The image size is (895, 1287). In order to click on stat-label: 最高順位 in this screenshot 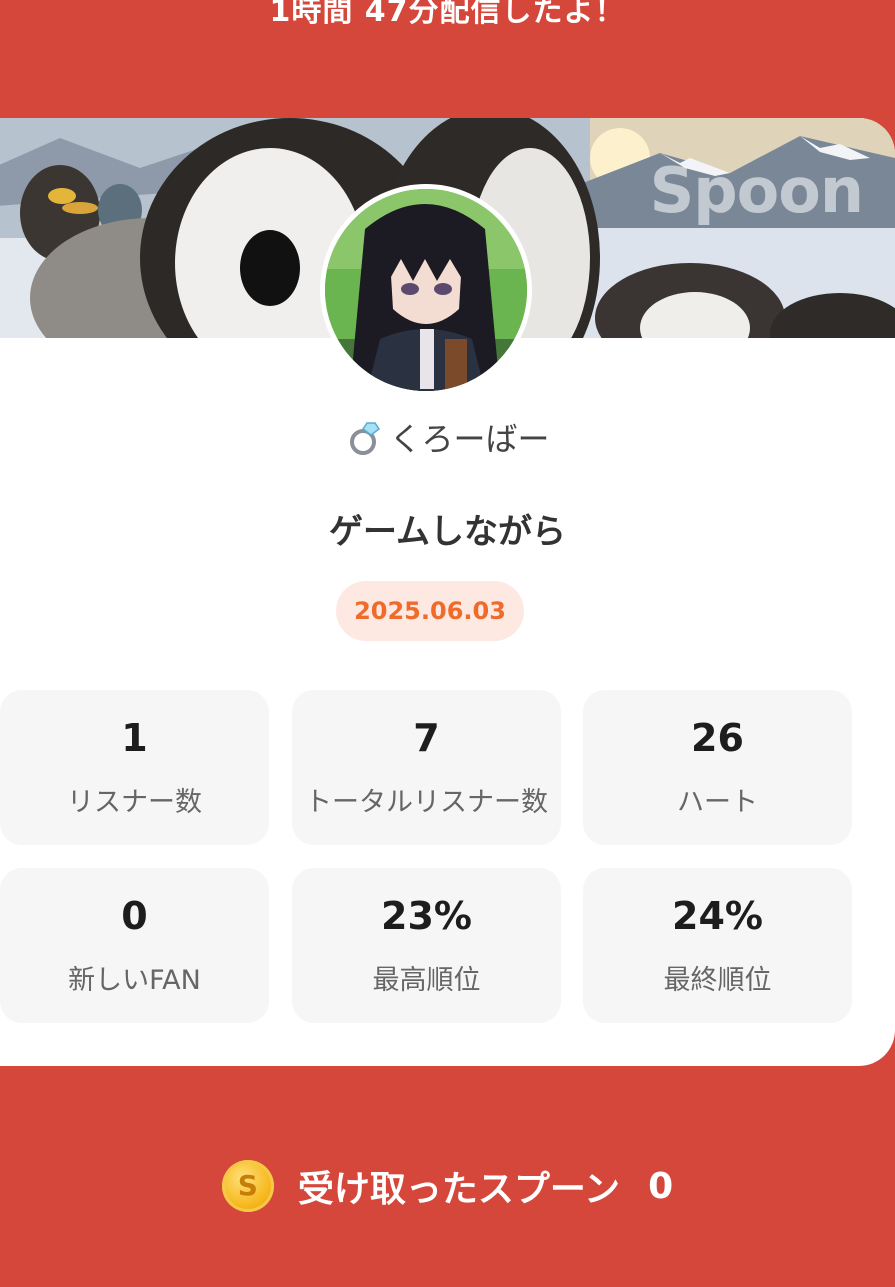, I will do `click(426, 980)`.